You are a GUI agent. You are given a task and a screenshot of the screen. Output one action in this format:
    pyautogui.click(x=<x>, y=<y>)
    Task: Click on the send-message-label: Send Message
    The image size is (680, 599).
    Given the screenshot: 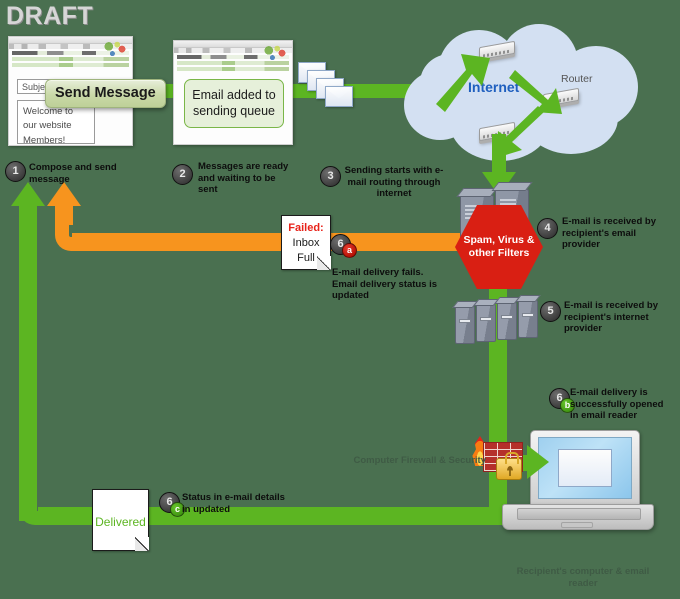 What is the action you would take?
    pyautogui.click(x=105, y=93)
    